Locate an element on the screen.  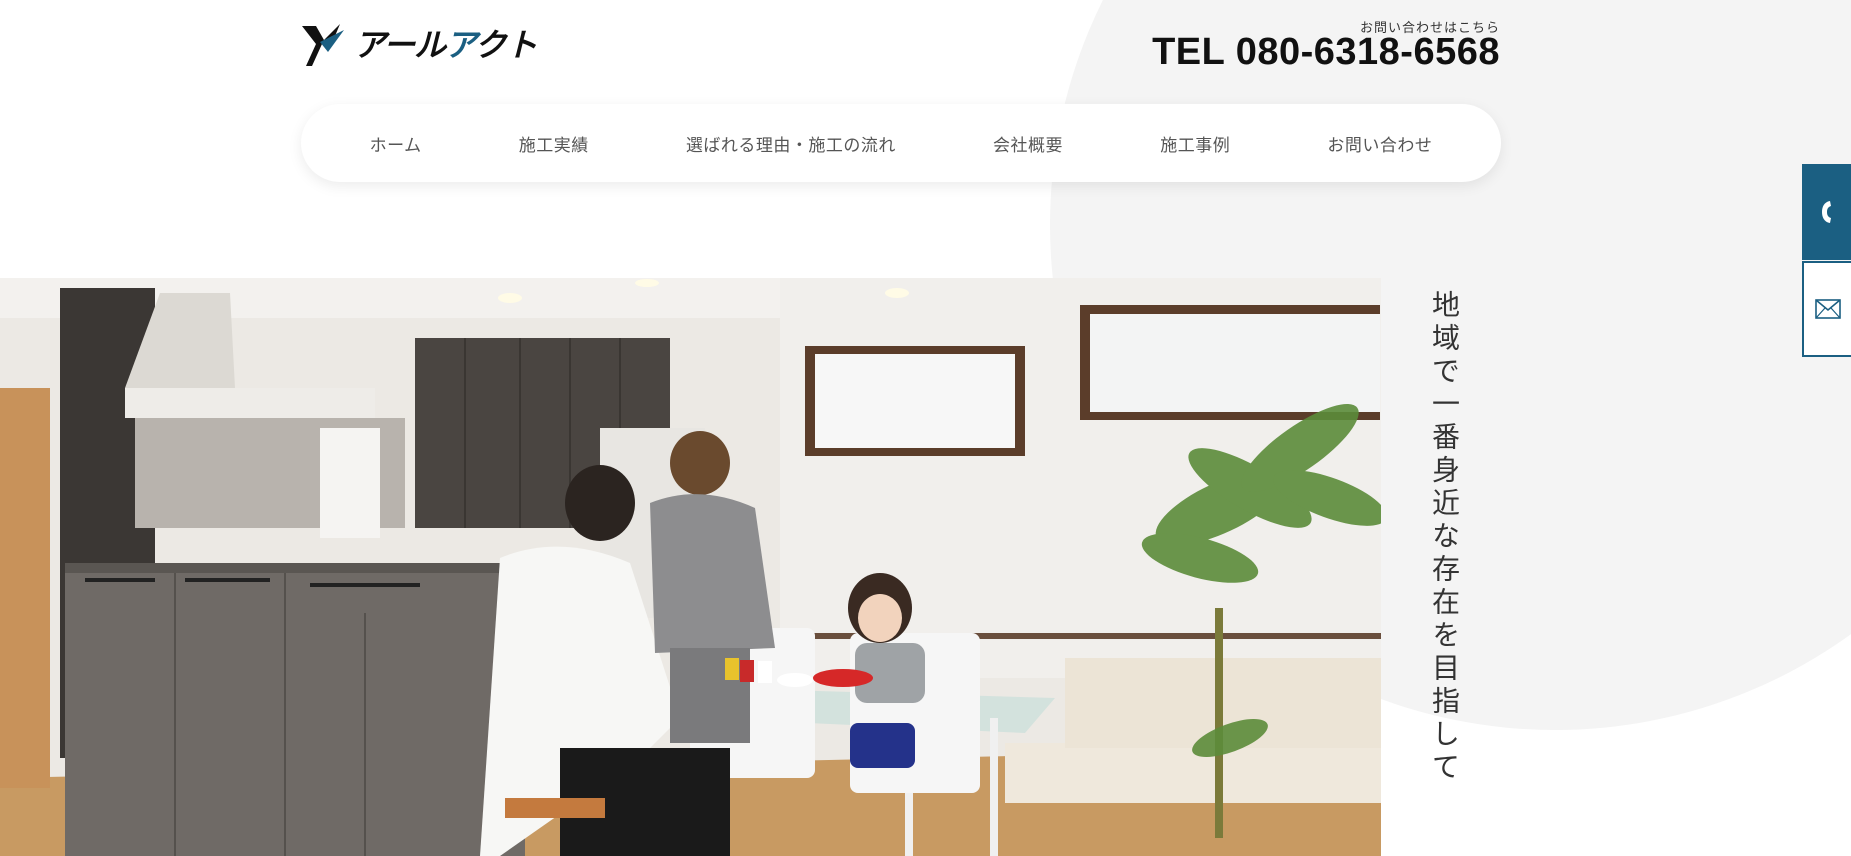
mail-icon is located at coordinates (1827, 309).